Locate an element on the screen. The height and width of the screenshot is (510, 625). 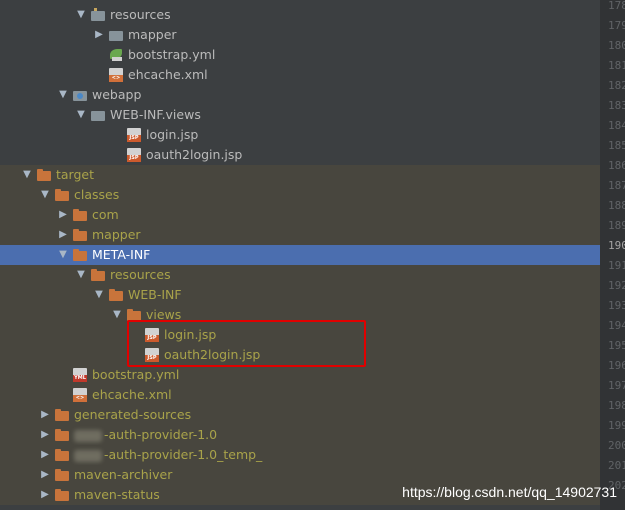
tree-item-label: WEB-INF is located at coordinates (155, 295).